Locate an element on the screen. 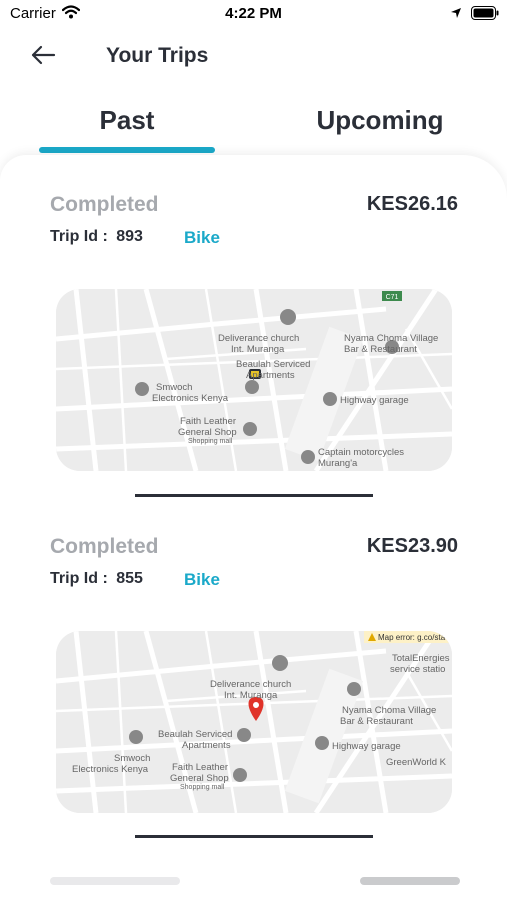 Image resolution: width=507 pixels, height=915 pixels. tab-past: Past is located at coordinates (127, 126).